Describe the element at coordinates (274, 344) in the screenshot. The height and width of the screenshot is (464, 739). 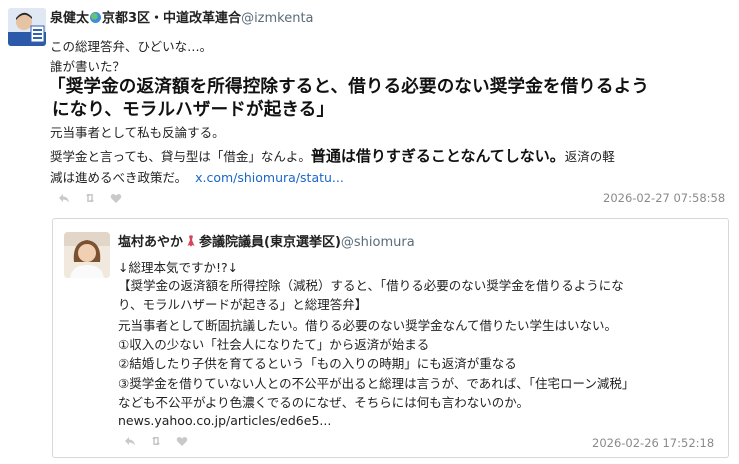
I see `quoted-text-line: ①収入の少ない「社会人になりたて」から返済が始まる` at that location.